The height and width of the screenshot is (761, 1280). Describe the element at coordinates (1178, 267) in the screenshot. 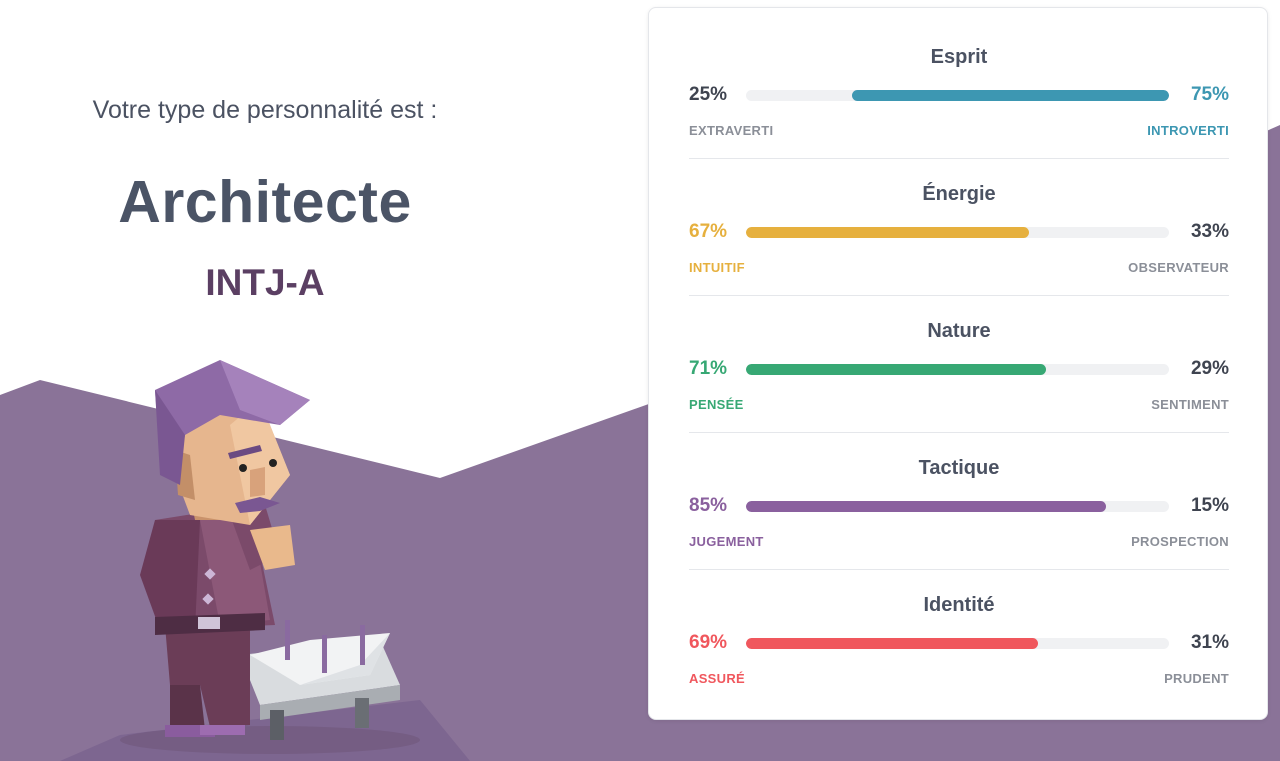

I see `trait-right-label: OBSERVATEUR` at that location.